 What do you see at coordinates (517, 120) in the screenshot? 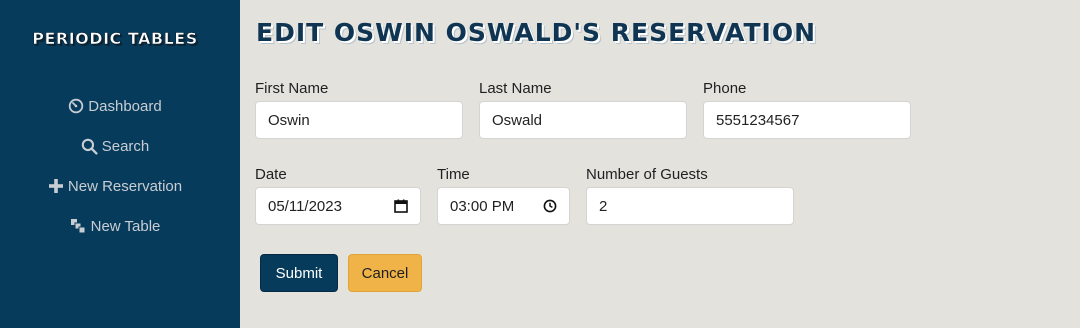
I see `last-name-value: Oswald` at bounding box center [517, 120].